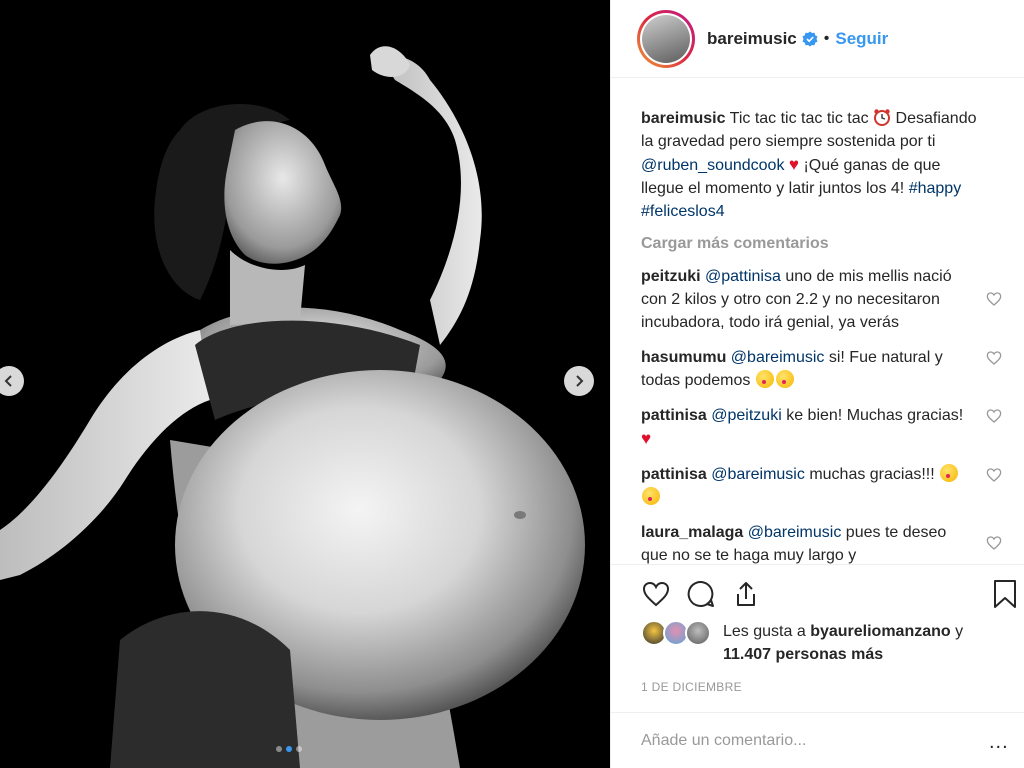  Describe the element at coordinates (671, 276) in the screenshot. I see `comment-username: peitzuki` at that location.